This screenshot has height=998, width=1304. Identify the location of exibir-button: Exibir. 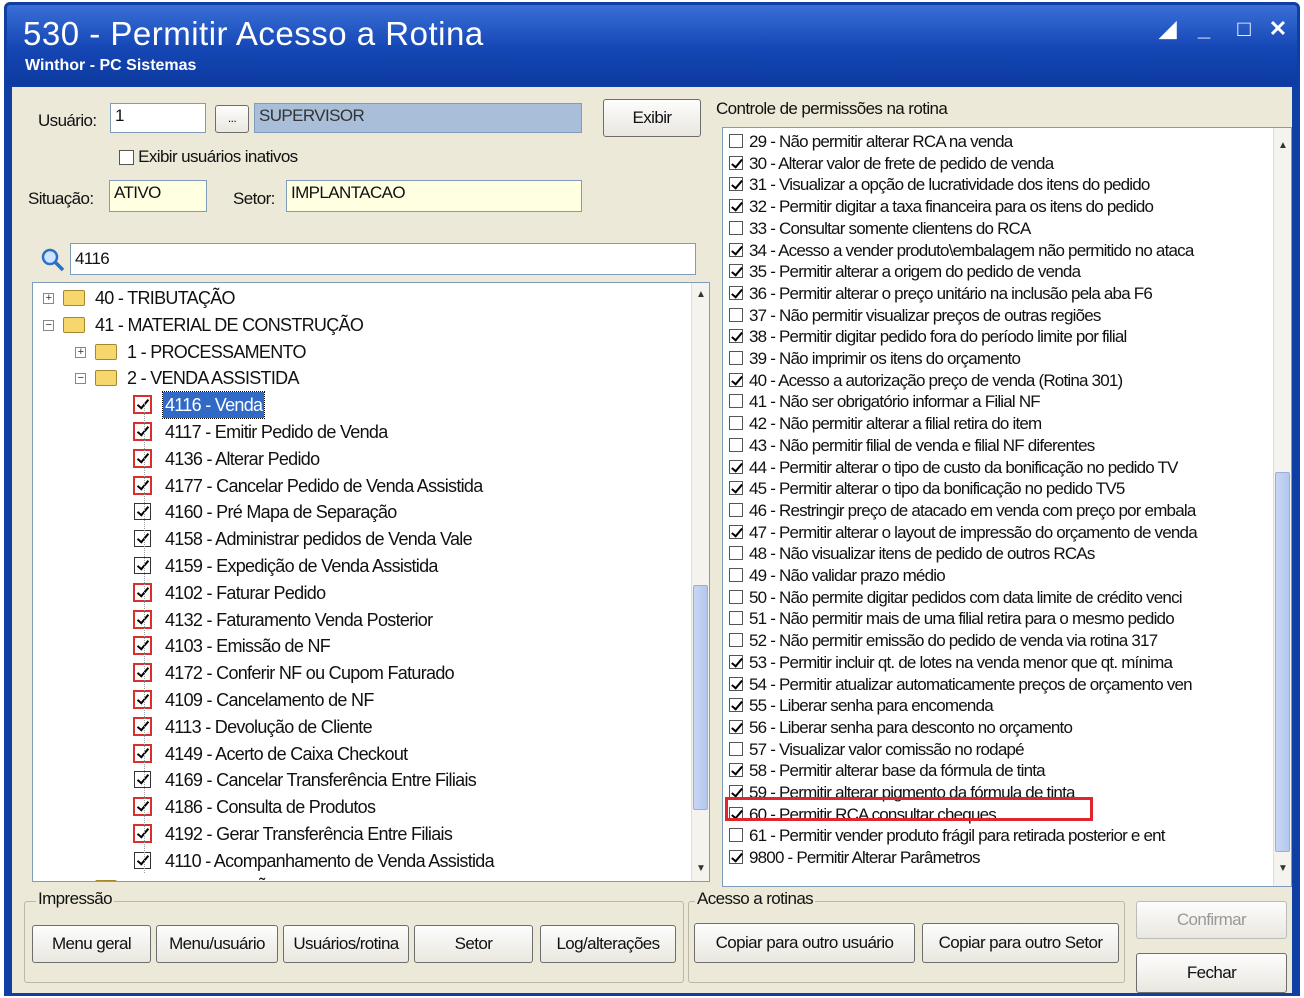
(652, 118).